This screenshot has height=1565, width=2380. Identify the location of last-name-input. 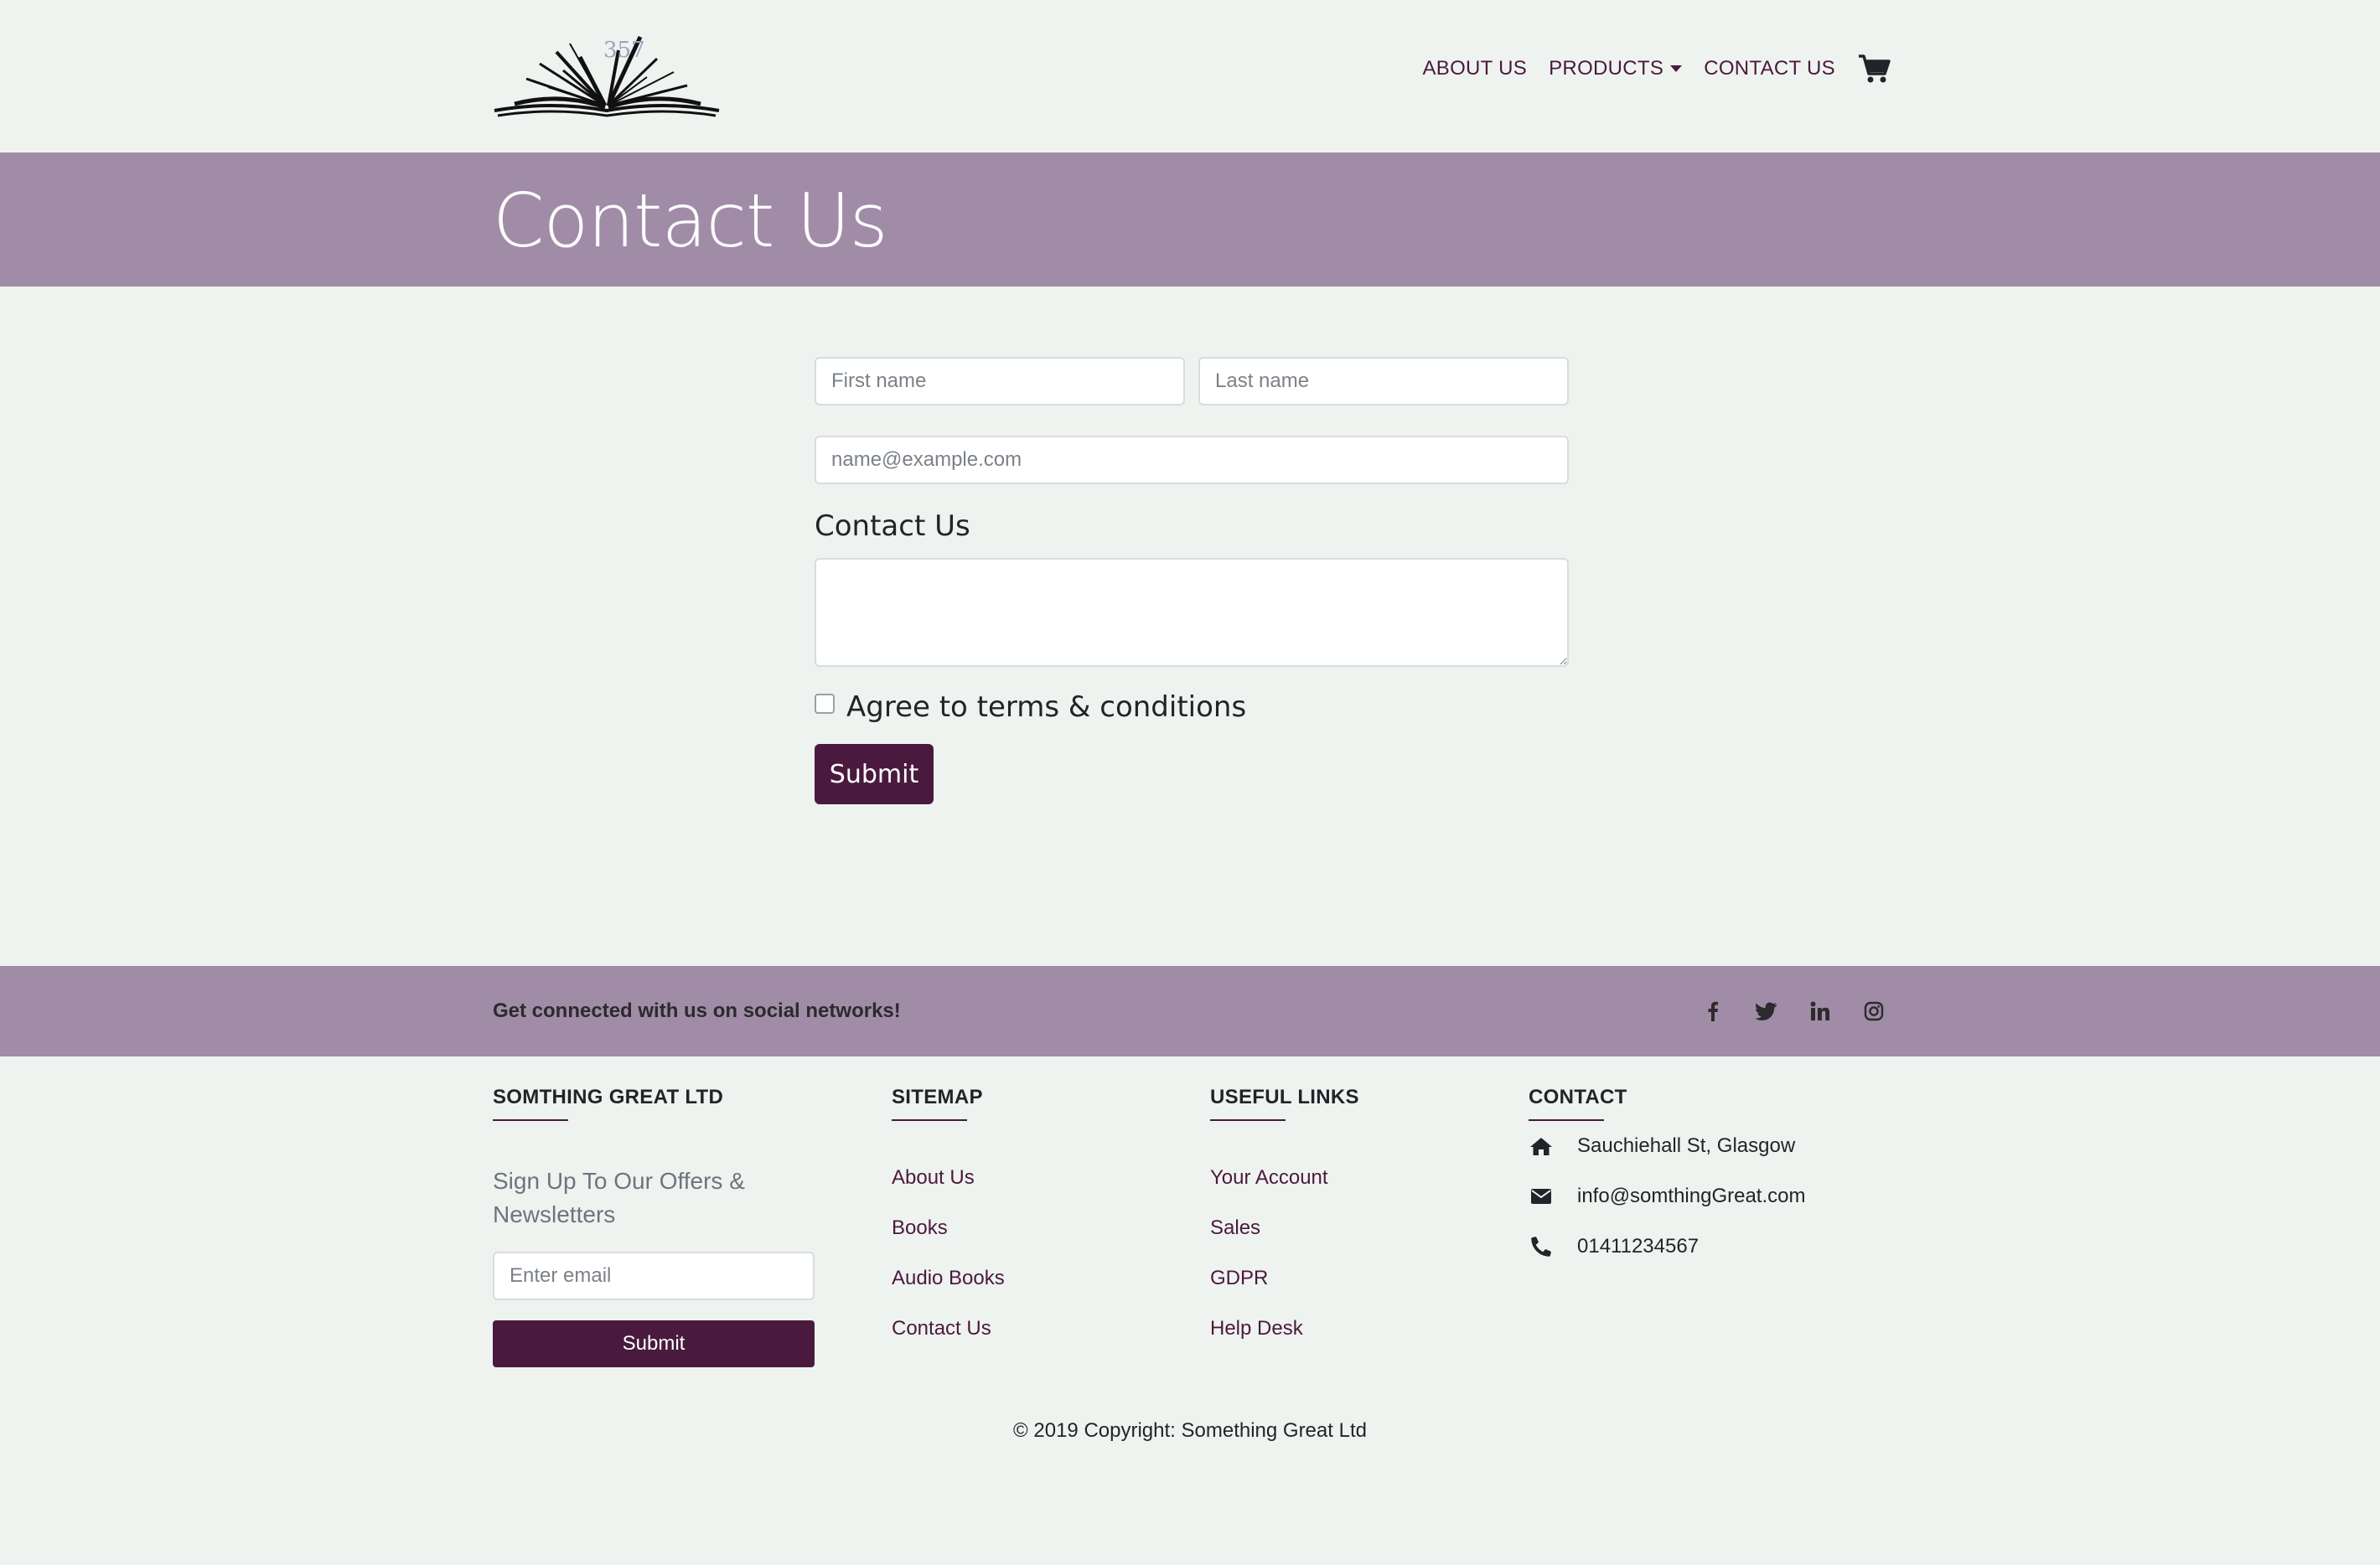
(1383, 381).